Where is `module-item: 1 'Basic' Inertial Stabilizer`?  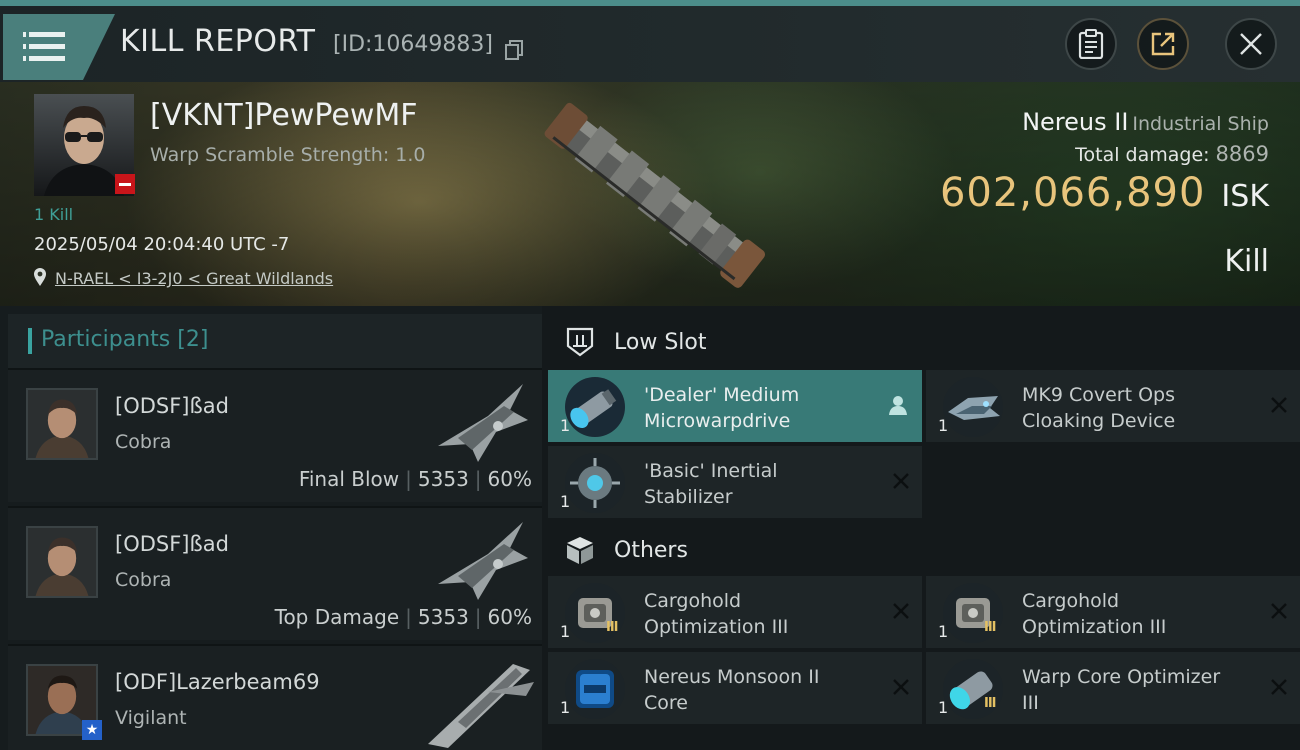 module-item: 1 'Basic' Inertial Stabilizer is located at coordinates (735, 482).